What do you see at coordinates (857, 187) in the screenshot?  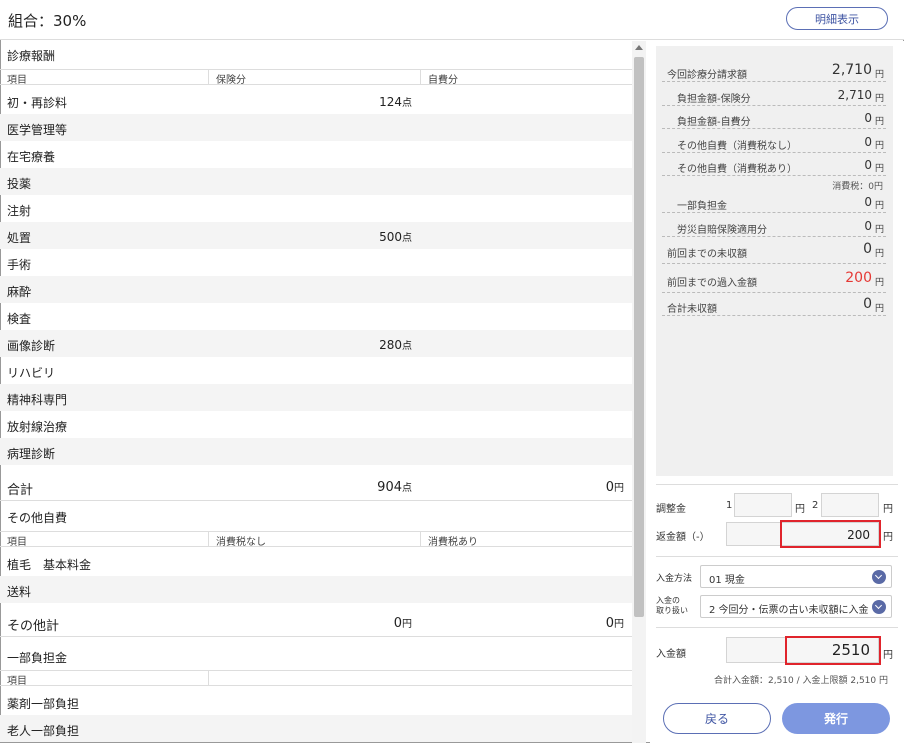 I see `tax-note: 消費税：0円` at bounding box center [857, 187].